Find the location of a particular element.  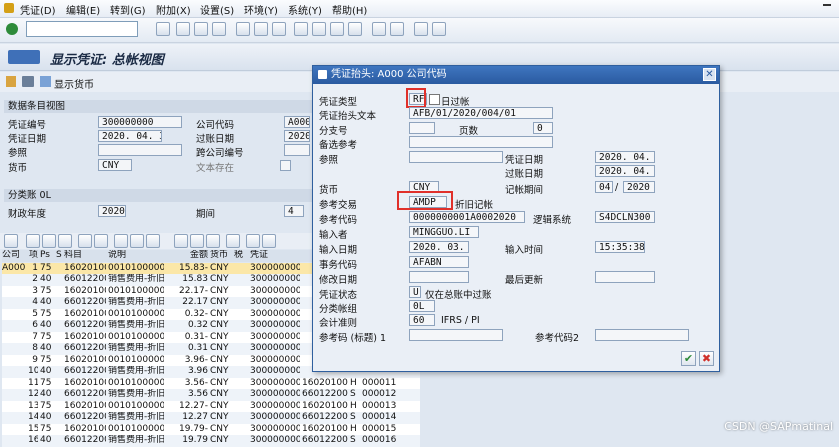

sort-asc-icon is located at coordinates (33, 241).